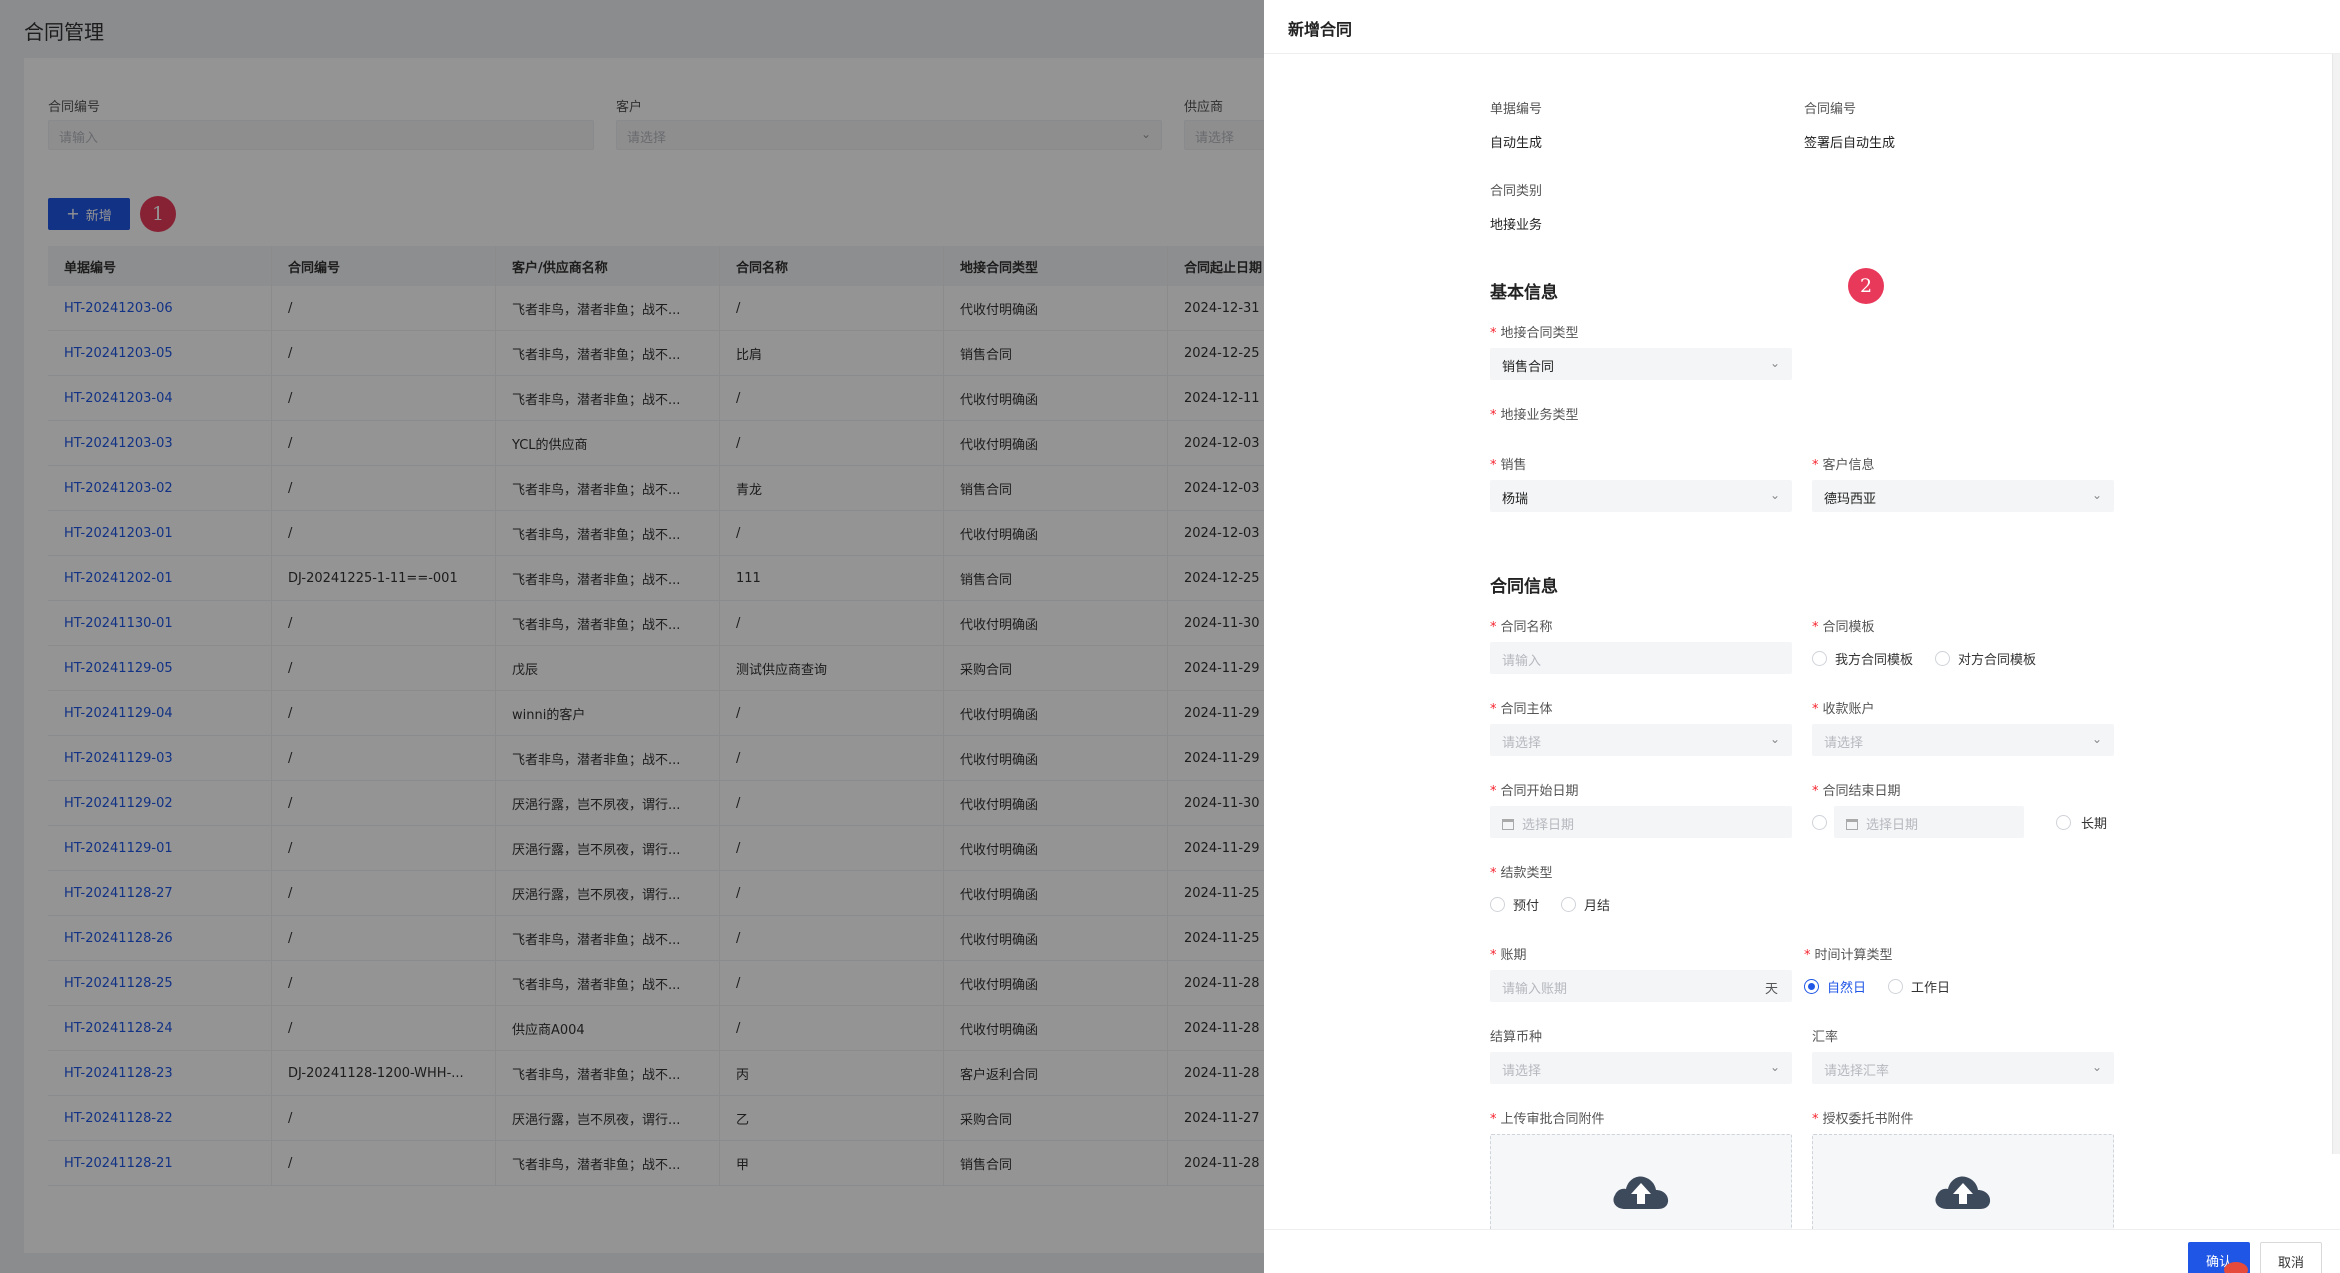 This screenshot has height=1273, width=2340. Describe the element at coordinates (1857, 1071) in the screenshot. I see `select-placeholder: 请选择汇率` at that location.